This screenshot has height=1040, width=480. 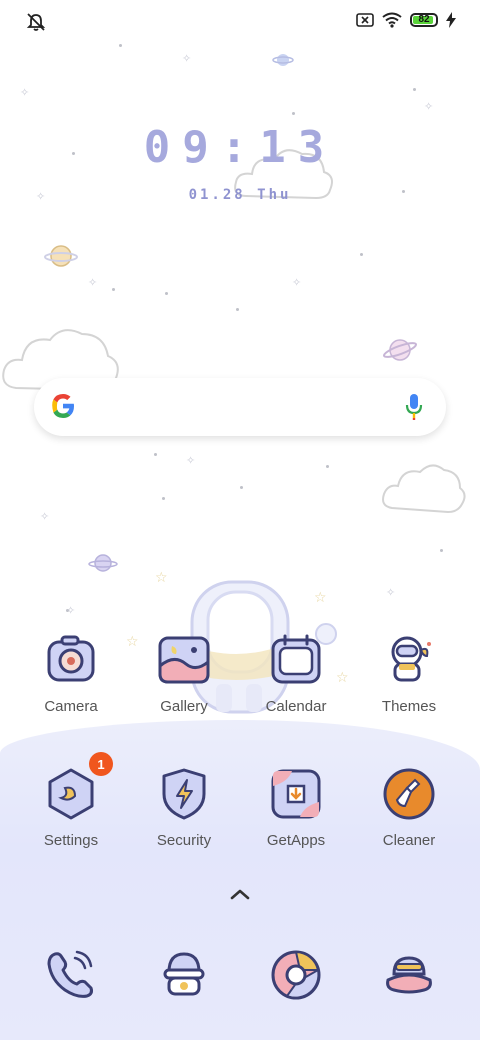 What do you see at coordinates (392, 20) in the screenshot?
I see `wifi-icon` at bounding box center [392, 20].